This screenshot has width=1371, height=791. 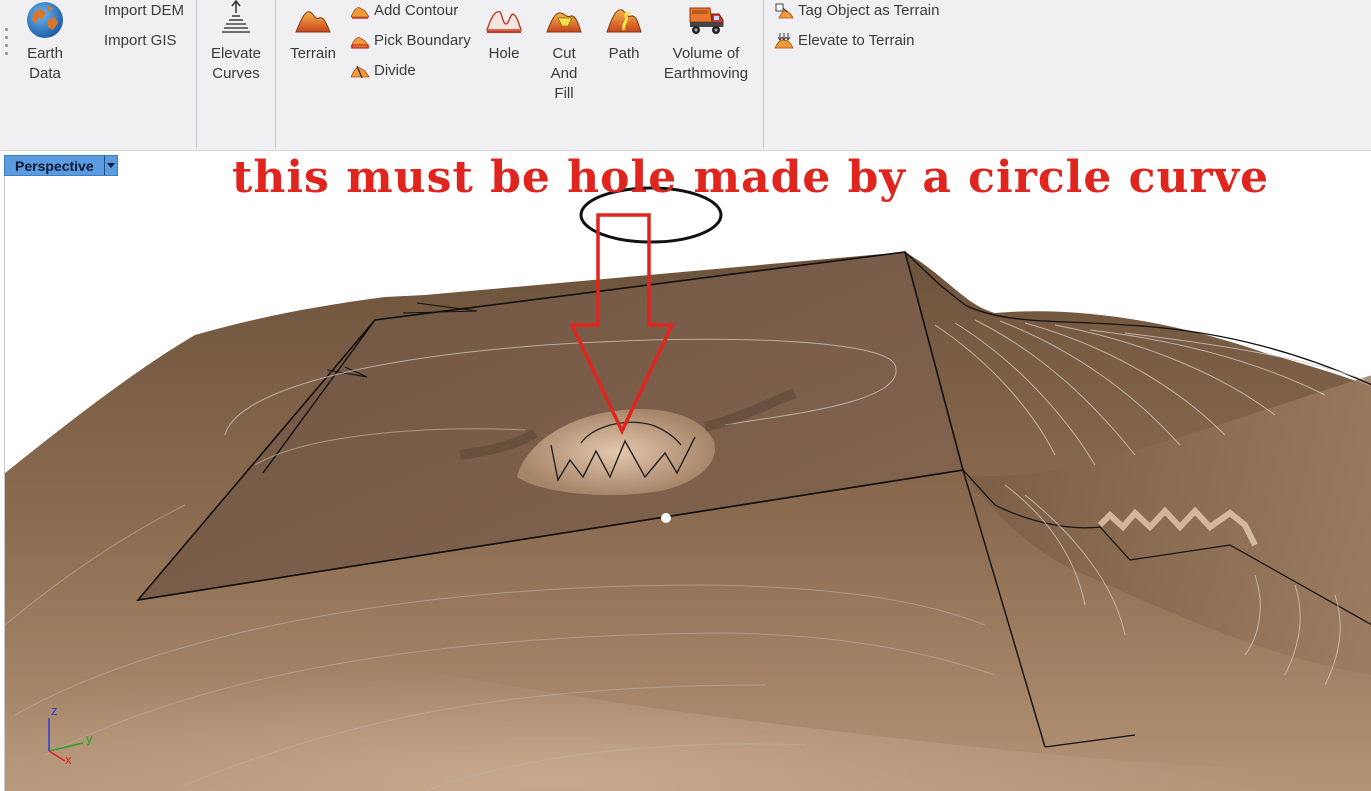 I want to click on pick-boundary-button: Pick Boundary, so click(x=410, y=41).